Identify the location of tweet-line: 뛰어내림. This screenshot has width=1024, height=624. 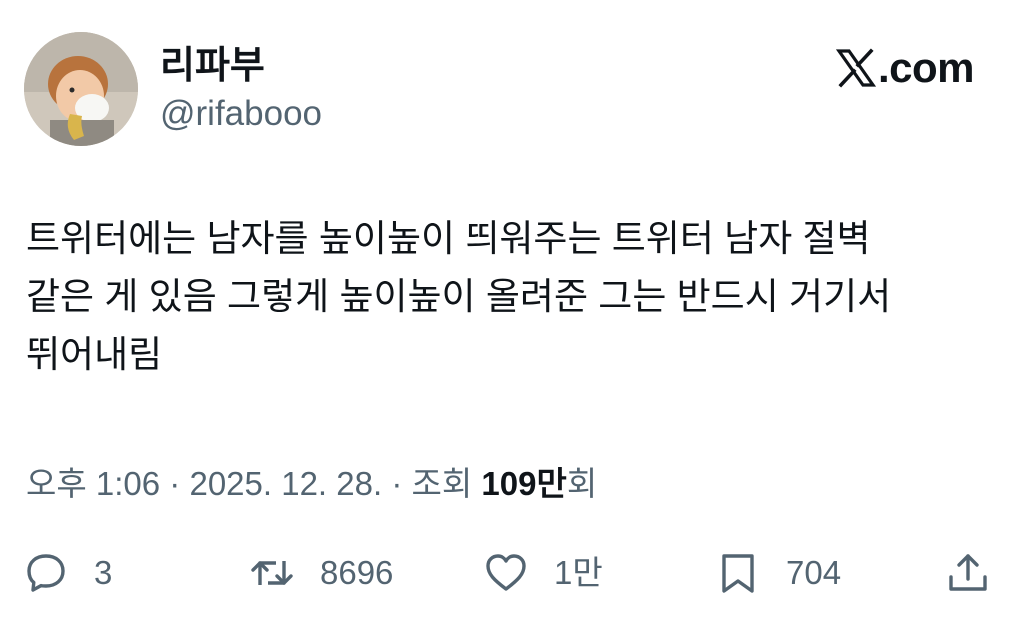
(94, 354).